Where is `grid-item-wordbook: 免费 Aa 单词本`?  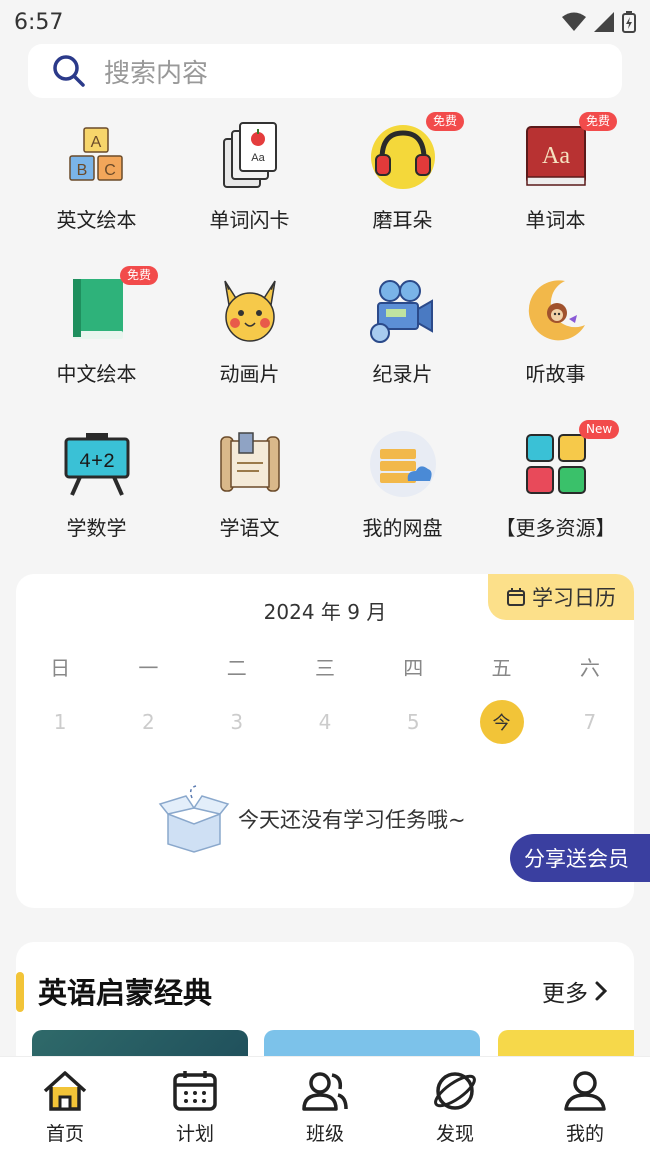 grid-item-wordbook: 免费 Aa 单词本 is located at coordinates (555, 189).